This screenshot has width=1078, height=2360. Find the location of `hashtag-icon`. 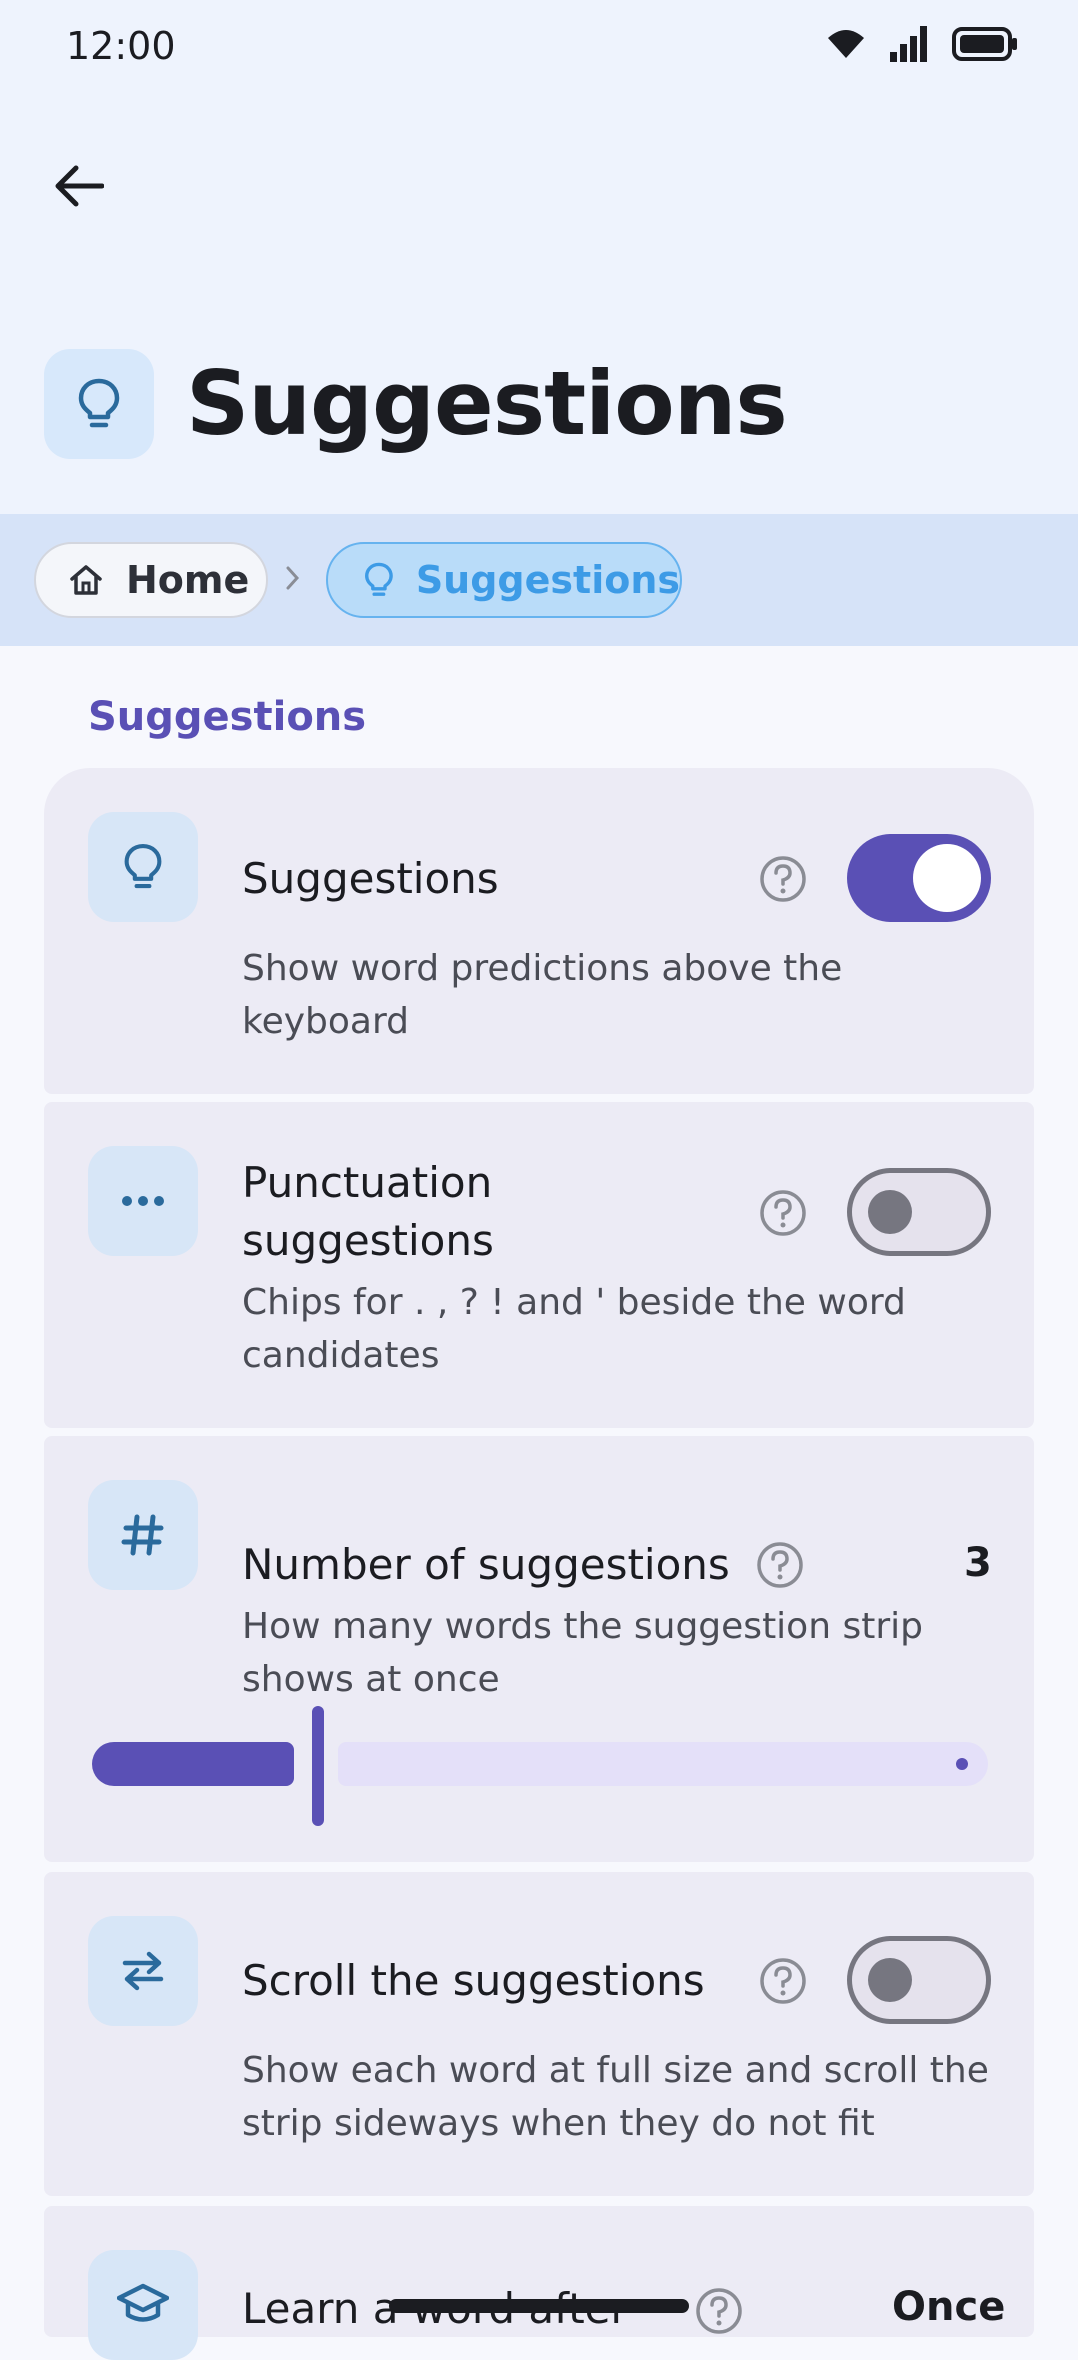

hashtag-icon is located at coordinates (142, 1535).